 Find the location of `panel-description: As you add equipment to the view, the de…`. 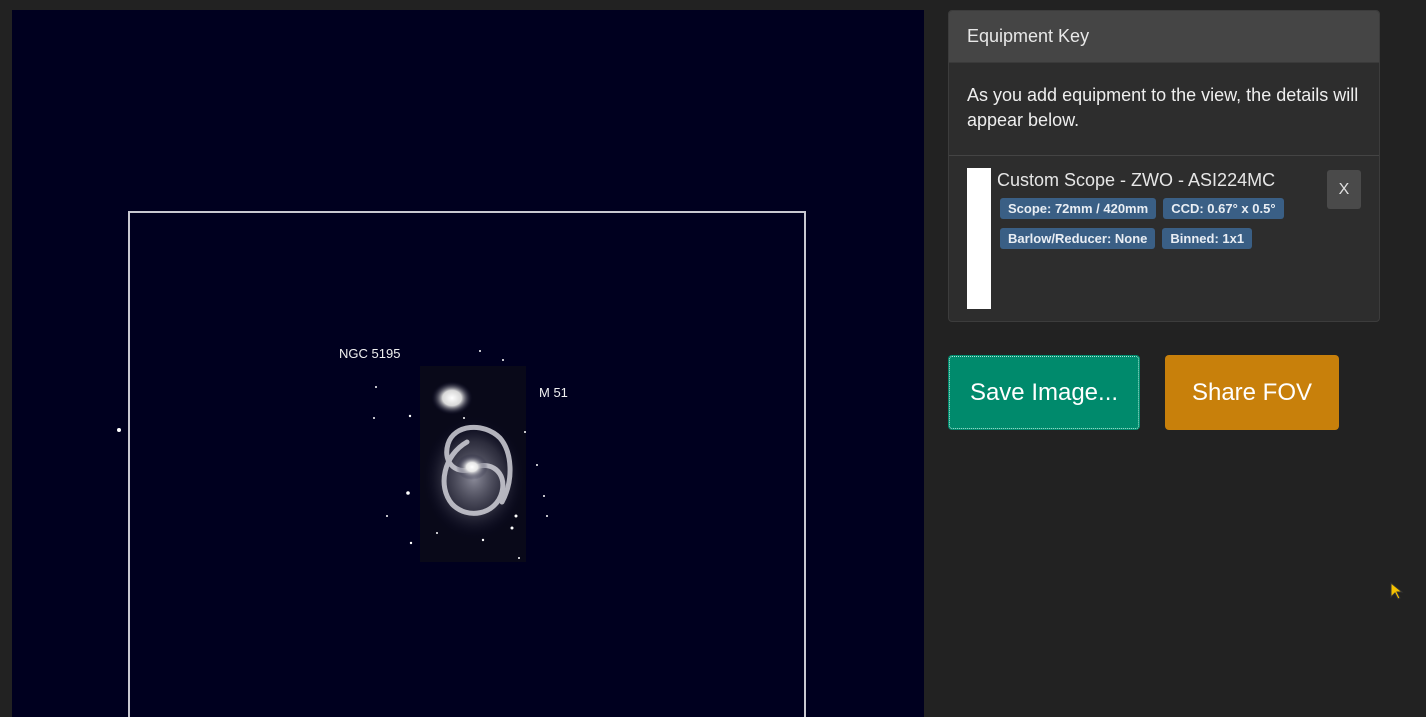

panel-description: As you add equipment to the view, the de… is located at coordinates (1164, 109).